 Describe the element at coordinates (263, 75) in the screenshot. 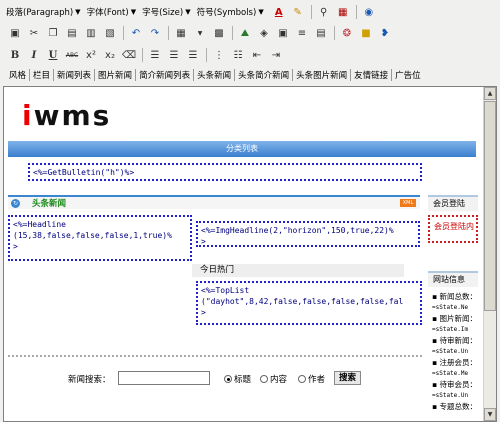

I see `insert-module-button: 头条简介新闻` at that location.